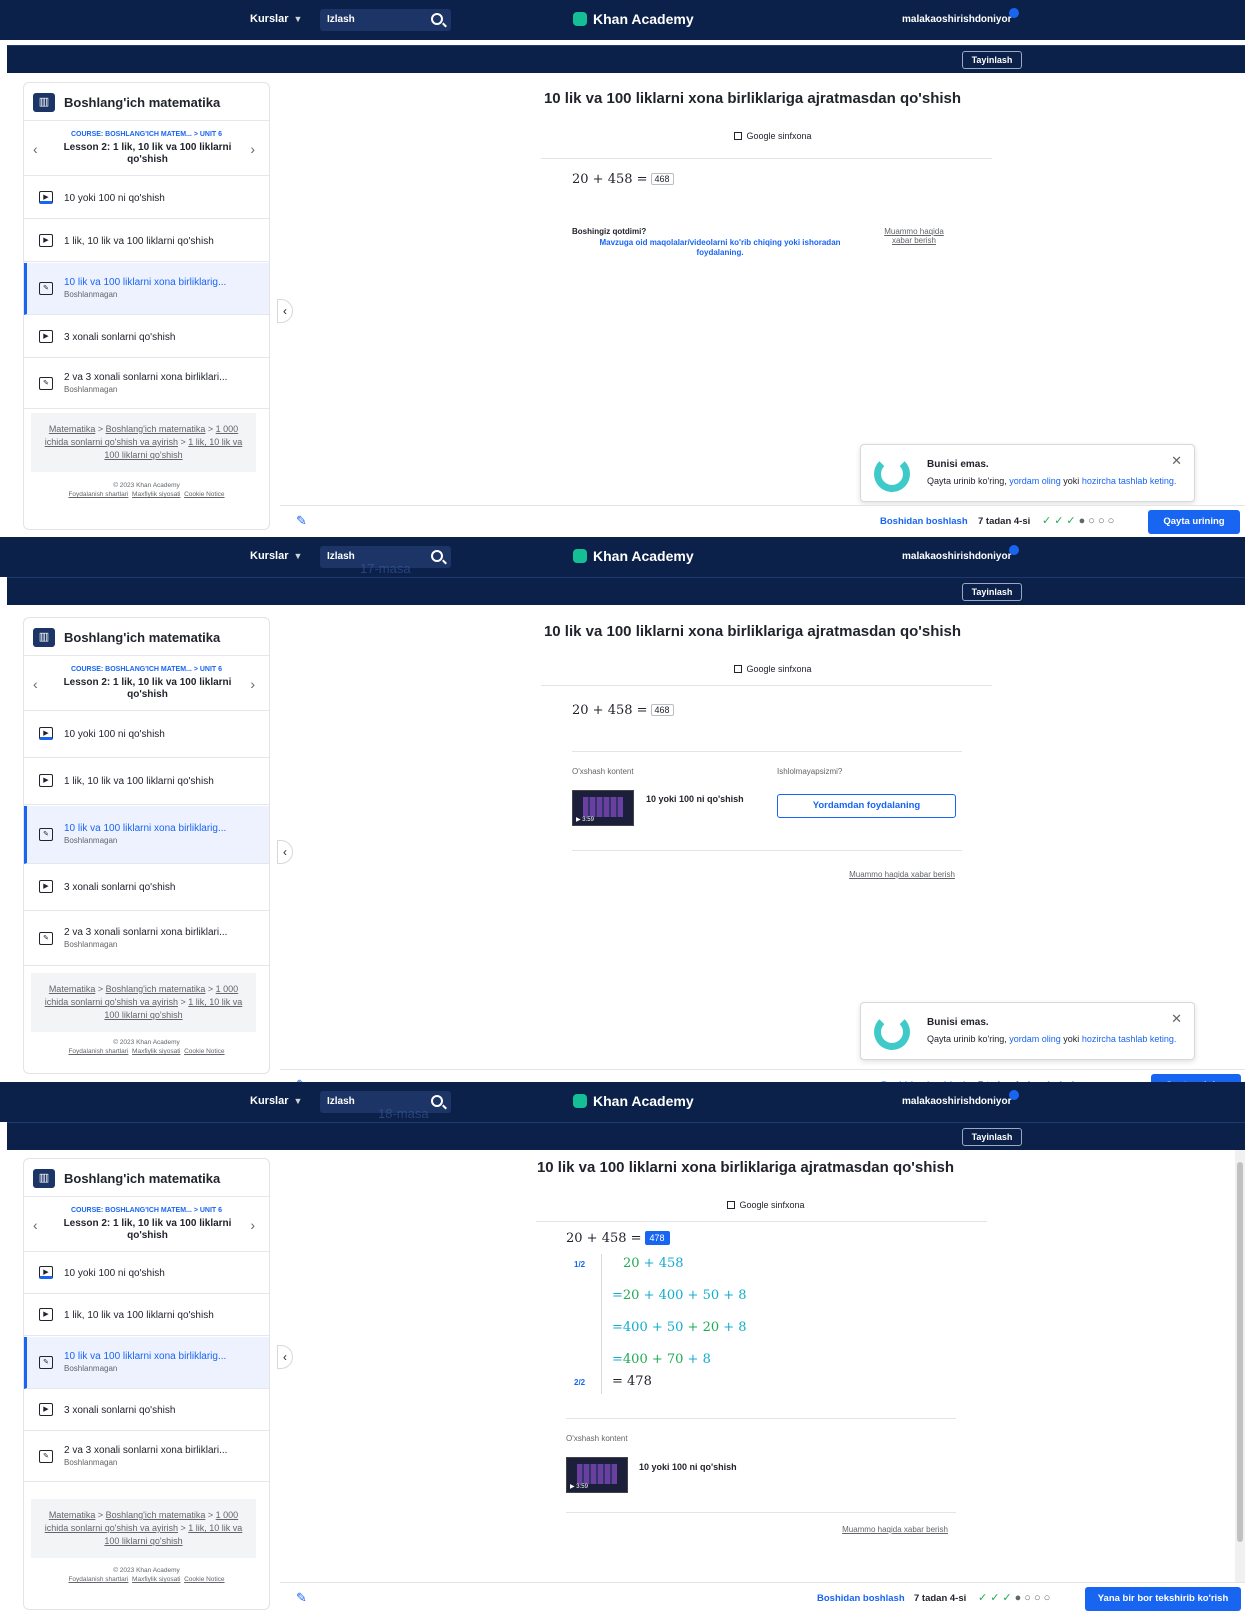  I want to click on answer-input: 478, so click(657, 1238).